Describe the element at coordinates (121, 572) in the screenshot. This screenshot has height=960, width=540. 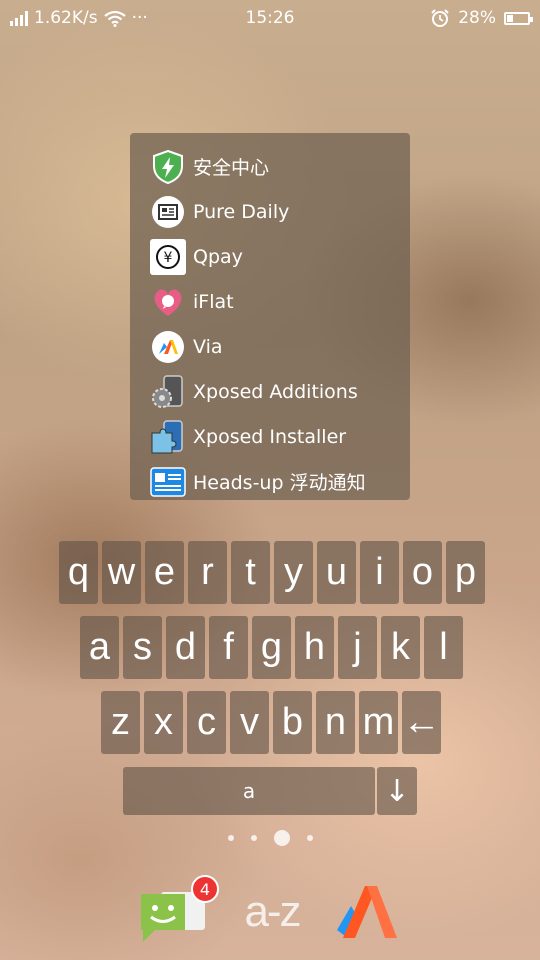
I see `key-w: w` at that location.